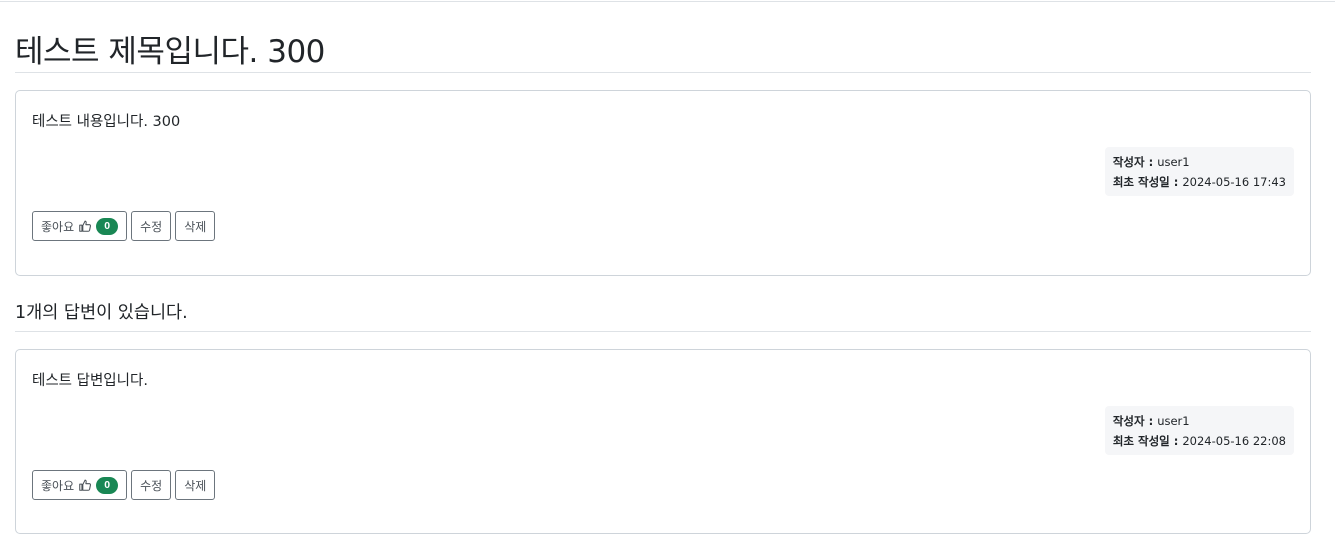 Image resolution: width=1335 pixels, height=541 pixels. I want to click on created-date: 2024-05-16 17:43, so click(1234, 182).